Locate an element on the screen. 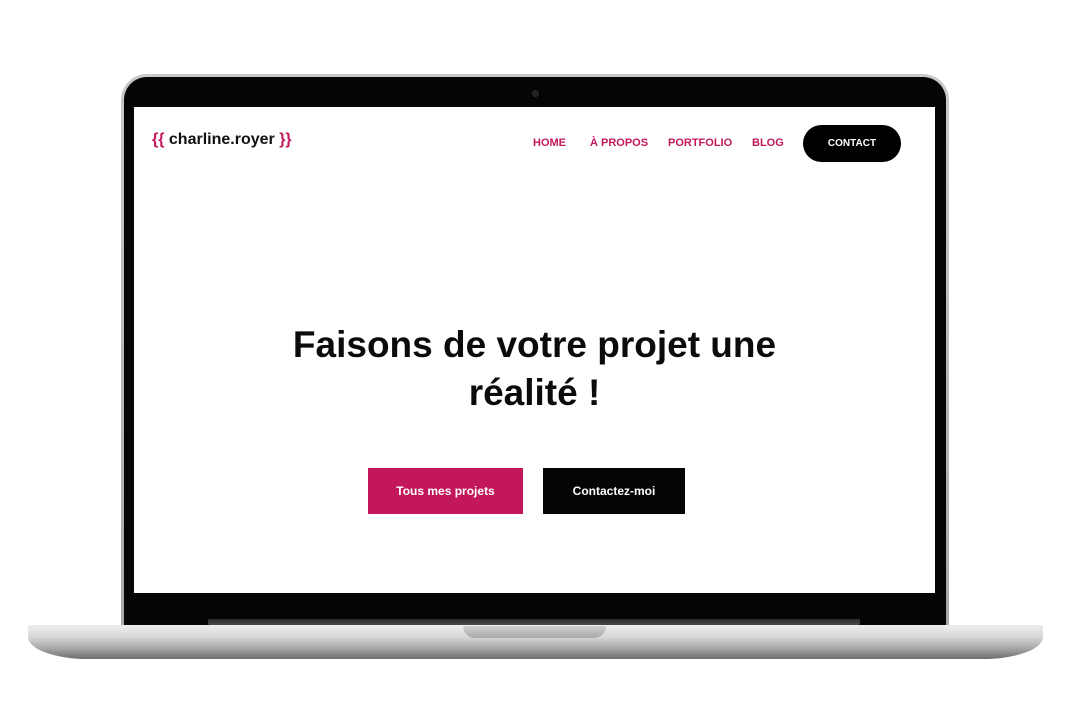 This screenshot has height=719, width=1069. hero-title: Faisons de votre projet une réalité ! is located at coordinates (534, 369).